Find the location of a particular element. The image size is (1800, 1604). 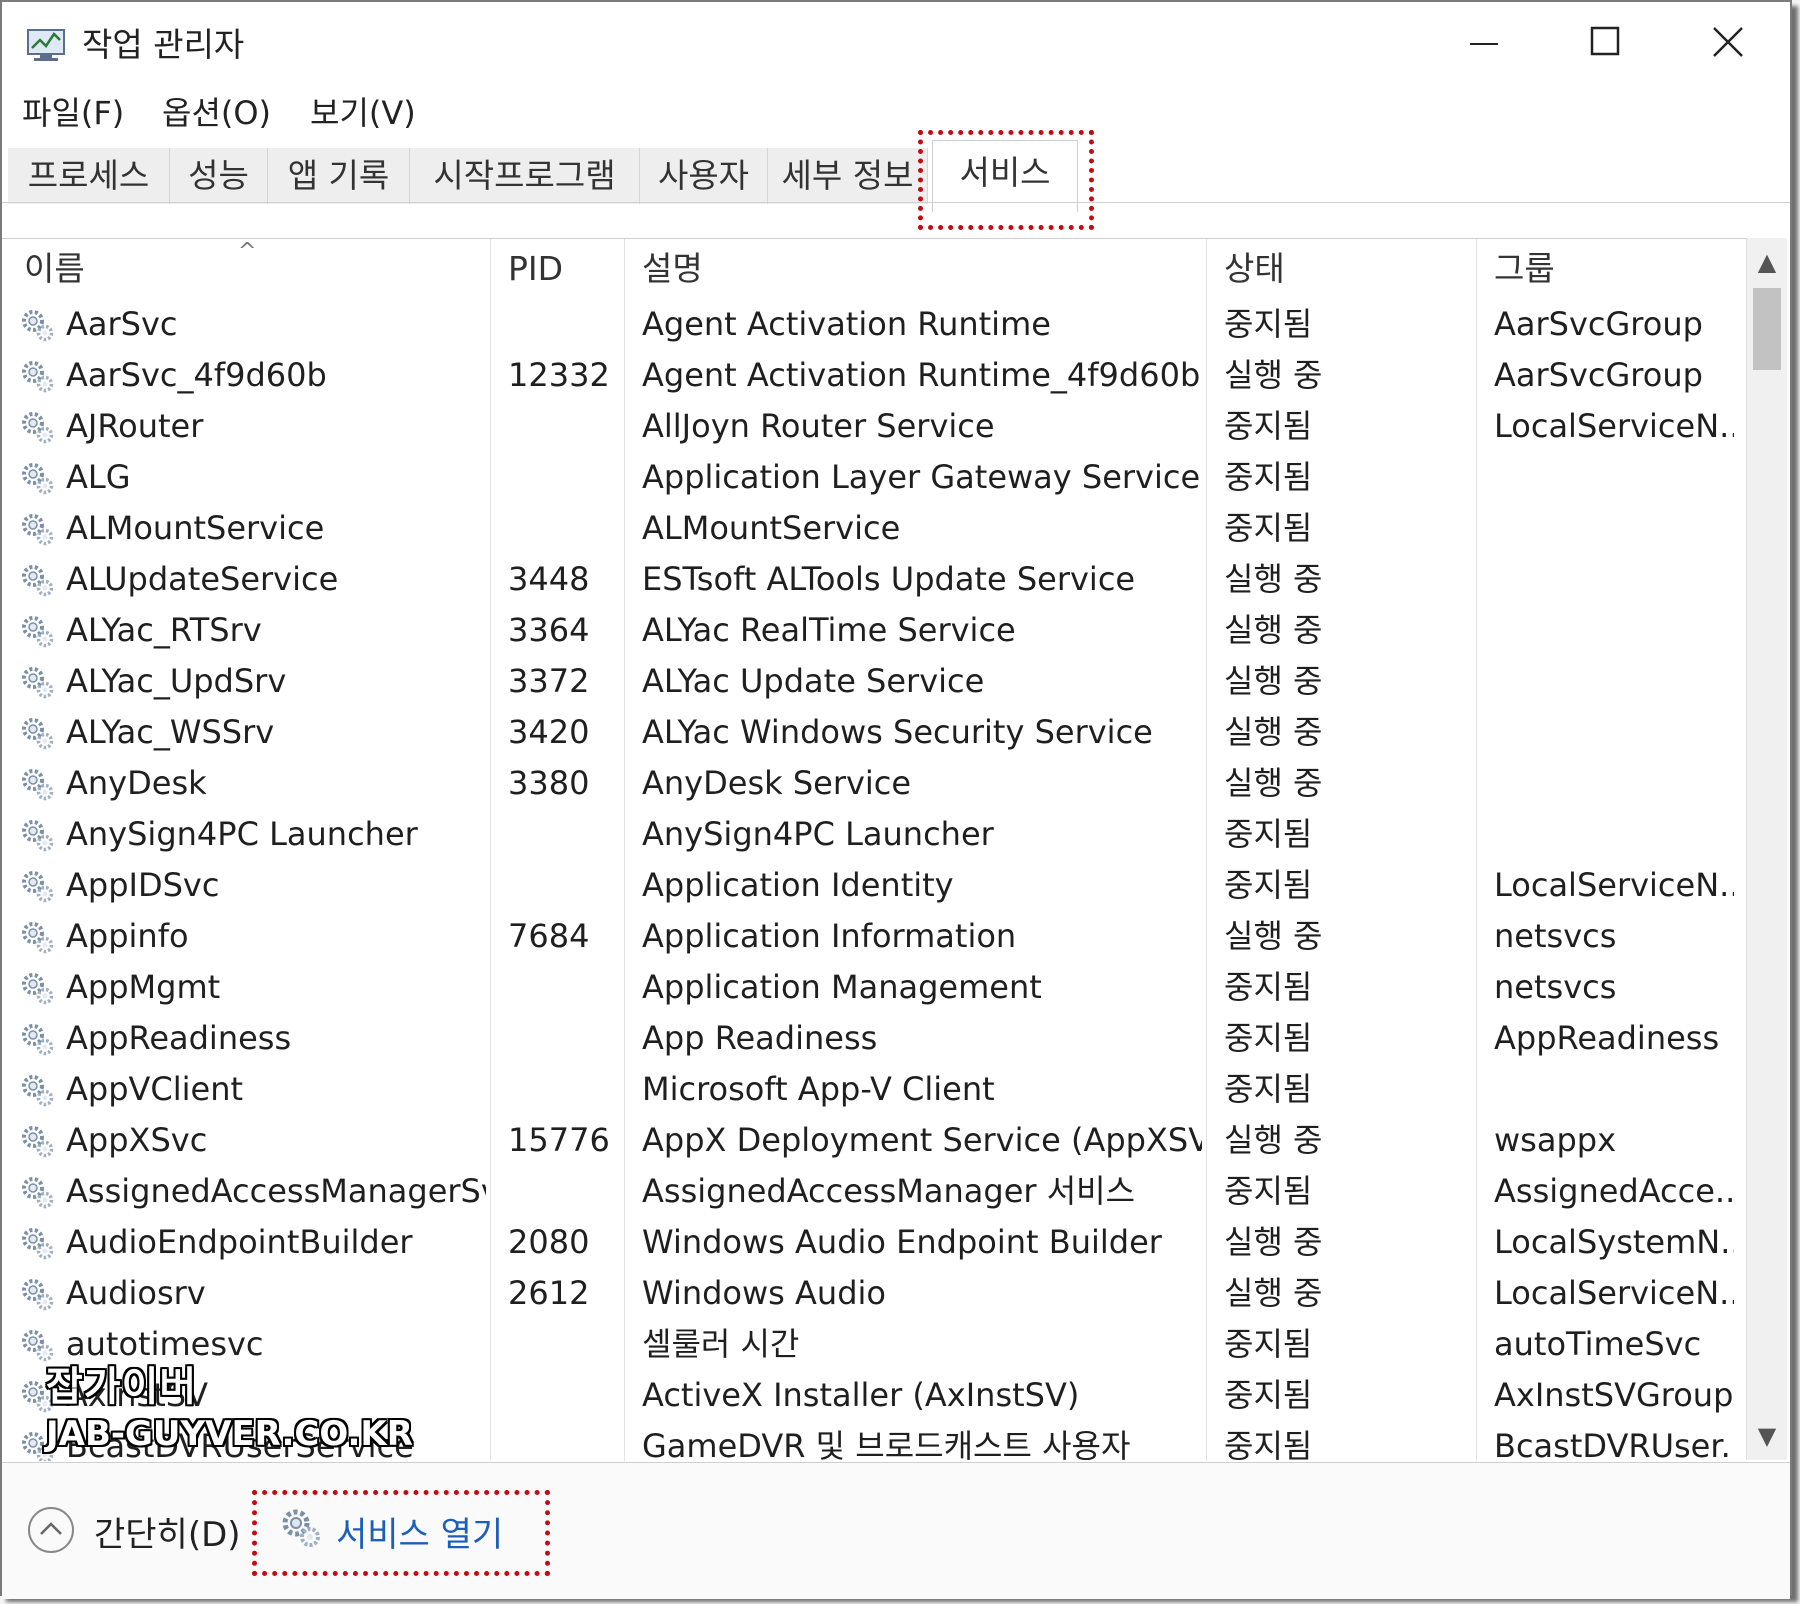

tab-app-history: 앱 기록 is located at coordinates (339, 176).